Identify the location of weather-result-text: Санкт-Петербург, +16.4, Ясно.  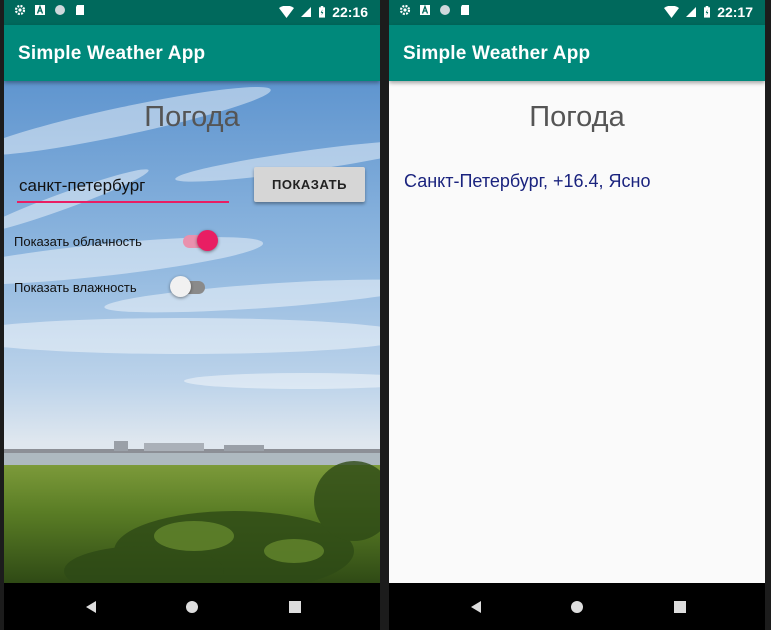
(527, 181).